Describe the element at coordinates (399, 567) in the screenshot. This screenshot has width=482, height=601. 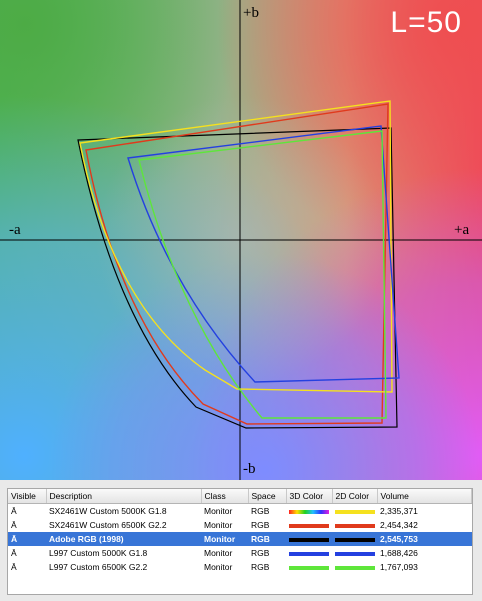
I see `profile-volume: 1,767,093` at that location.